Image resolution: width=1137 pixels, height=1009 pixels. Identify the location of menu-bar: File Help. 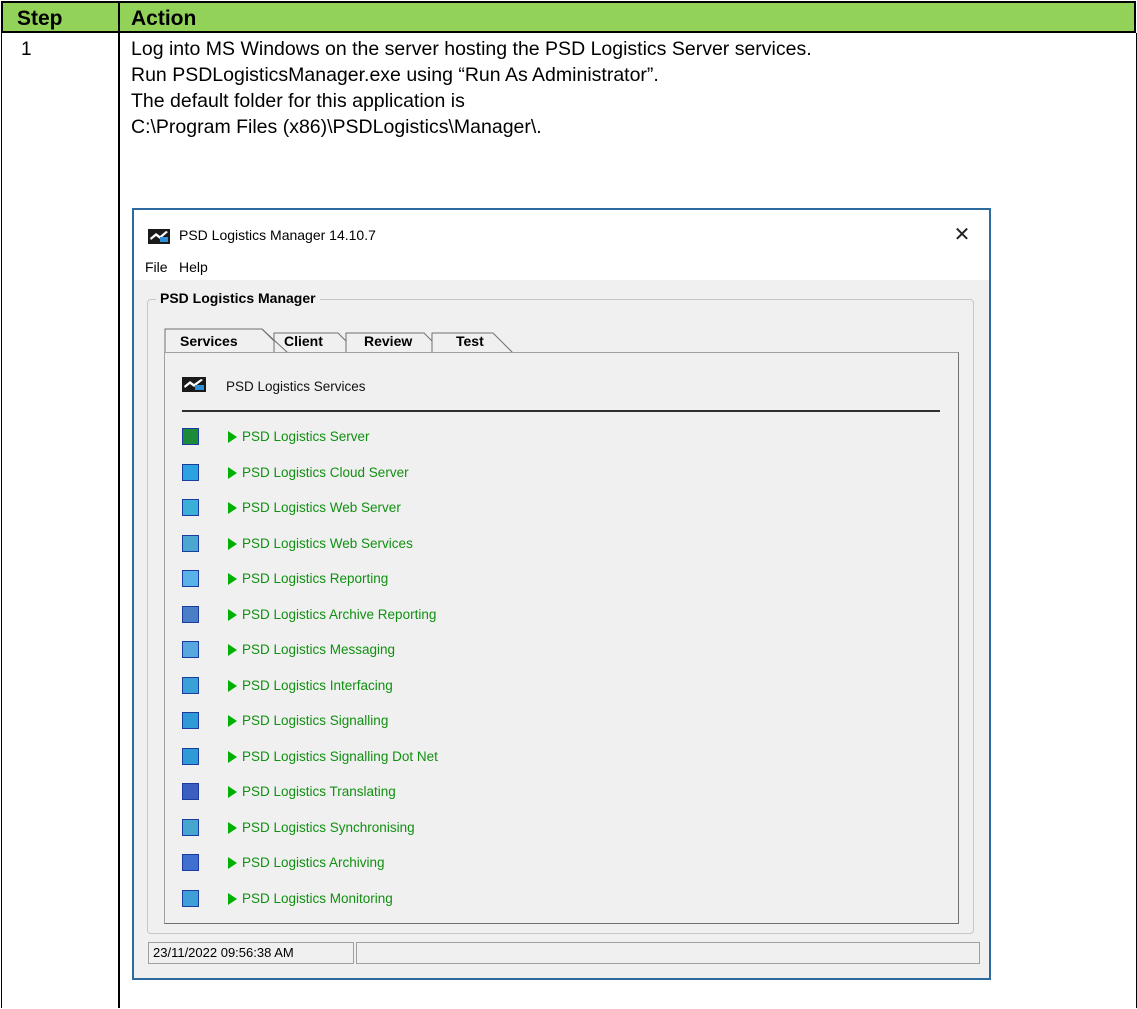
(561, 267).